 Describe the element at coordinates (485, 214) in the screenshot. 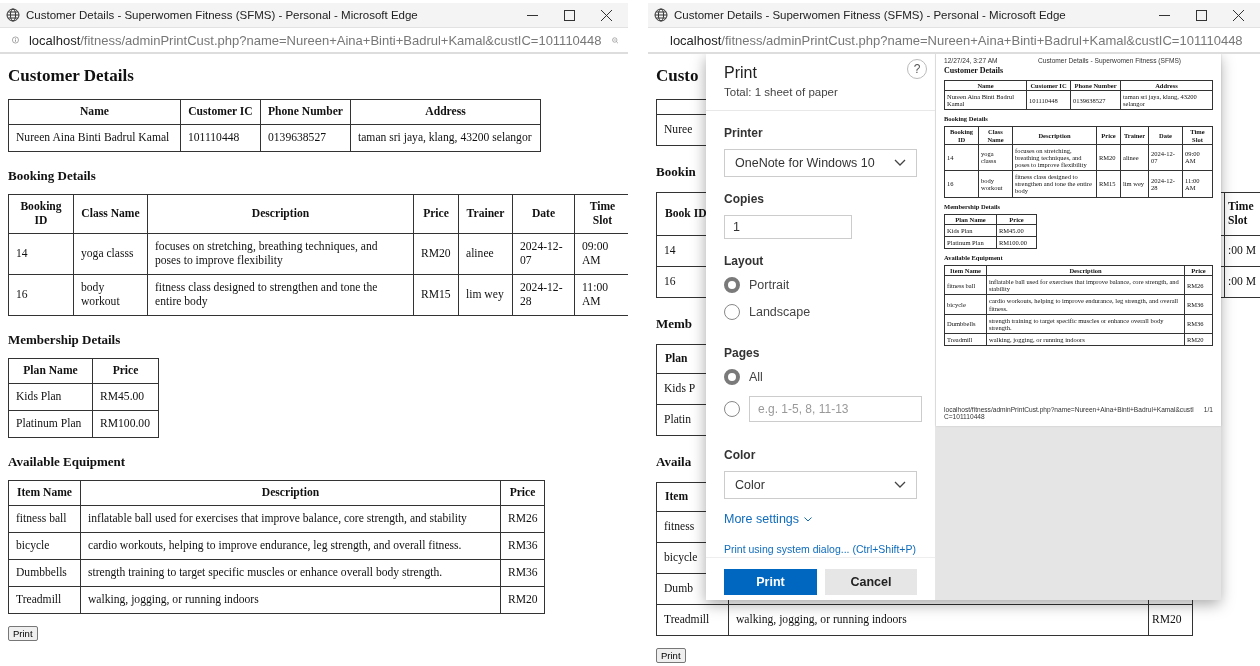

I see `table-header-cell: Trainer` at that location.